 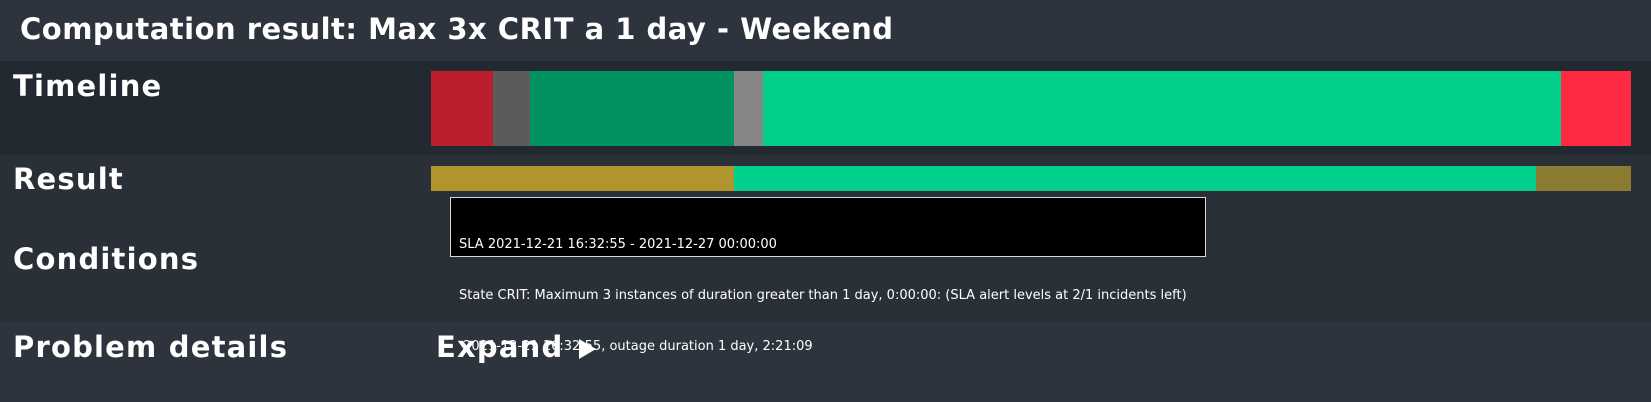 I want to click on result-segment-ok, so click(x=1135, y=178).